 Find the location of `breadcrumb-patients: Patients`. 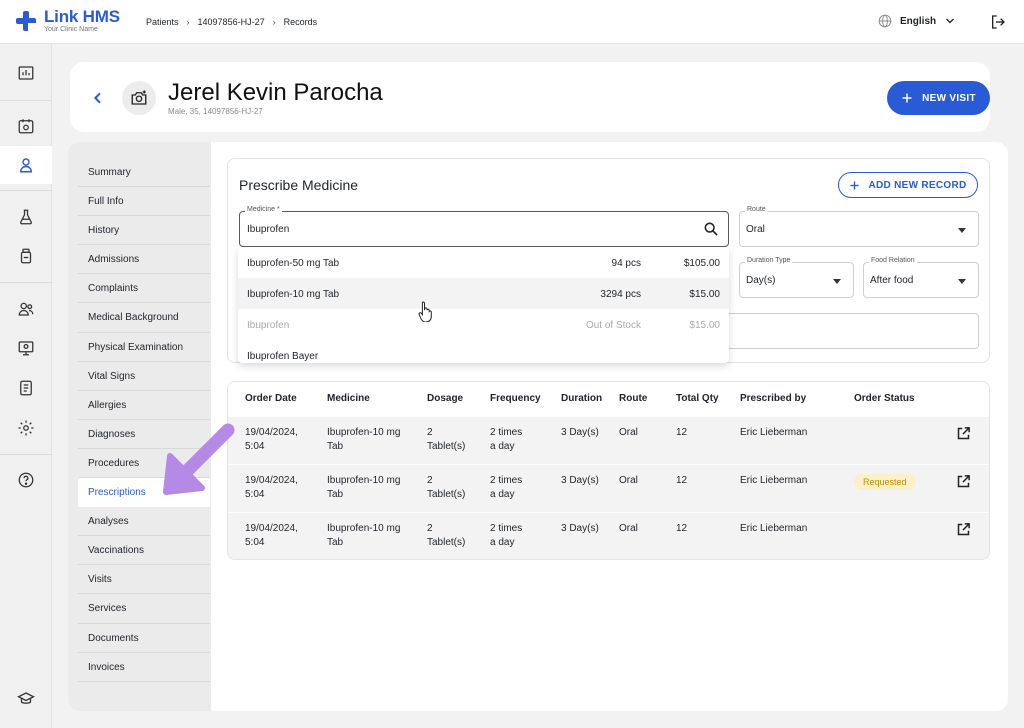

breadcrumb-patients: Patients is located at coordinates (162, 22).